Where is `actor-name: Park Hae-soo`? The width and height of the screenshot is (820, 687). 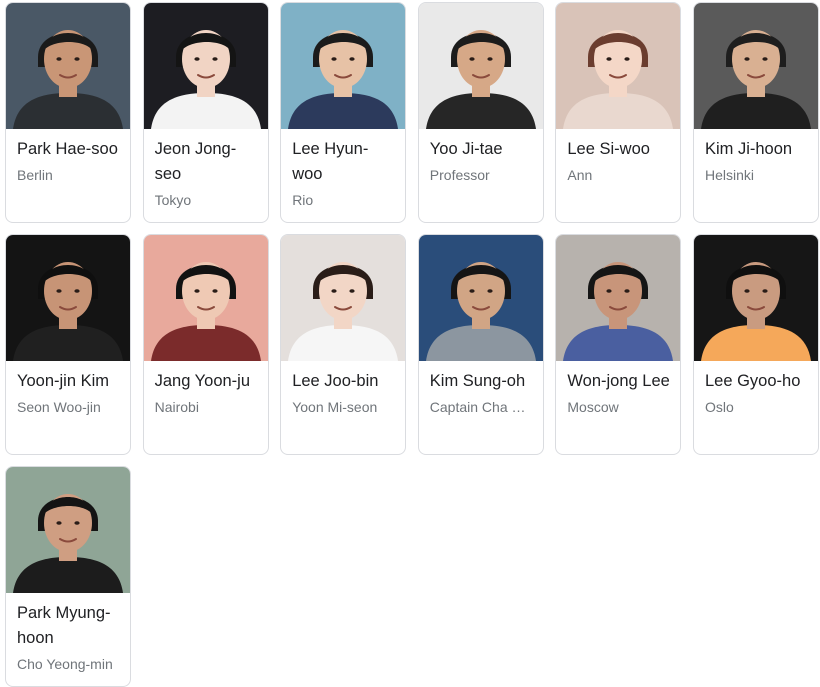
actor-name: Park Hae-soo is located at coordinates (67, 149).